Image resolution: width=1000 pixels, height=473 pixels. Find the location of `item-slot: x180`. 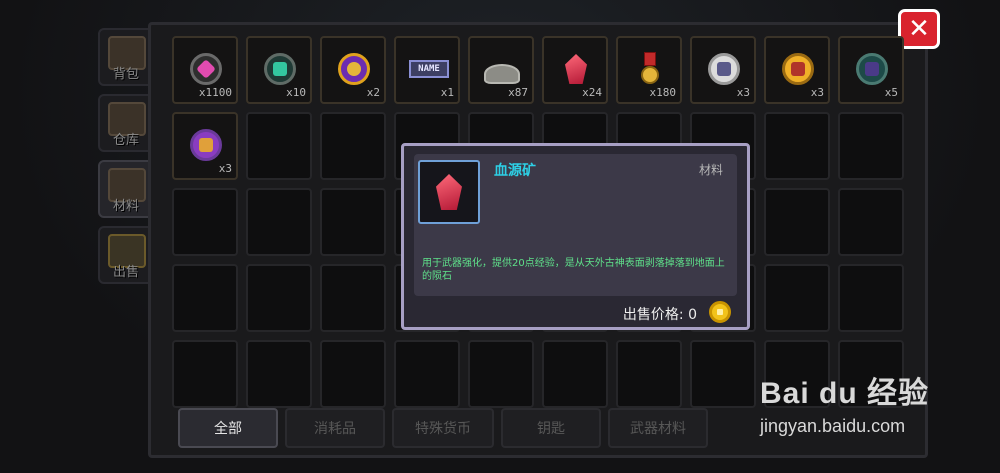

item-slot: x180 is located at coordinates (649, 70).